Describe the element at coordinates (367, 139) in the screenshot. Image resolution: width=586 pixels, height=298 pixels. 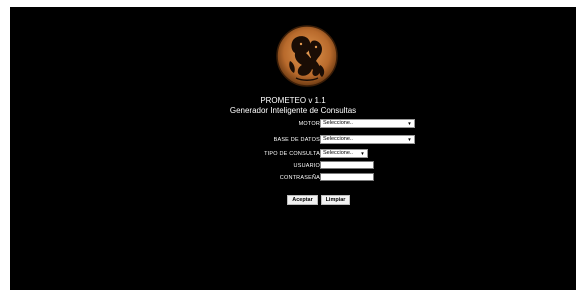
I see `base-datos-select: Seleccione.. ▼` at that location.